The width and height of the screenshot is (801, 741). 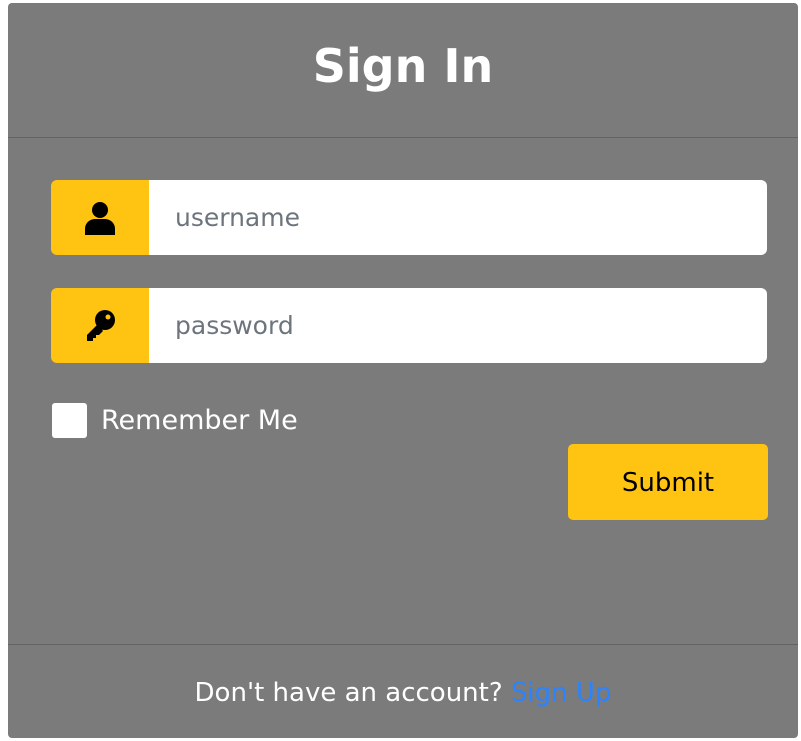 What do you see at coordinates (458, 217) in the screenshot?
I see `username-input` at bounding box center [458, 217].